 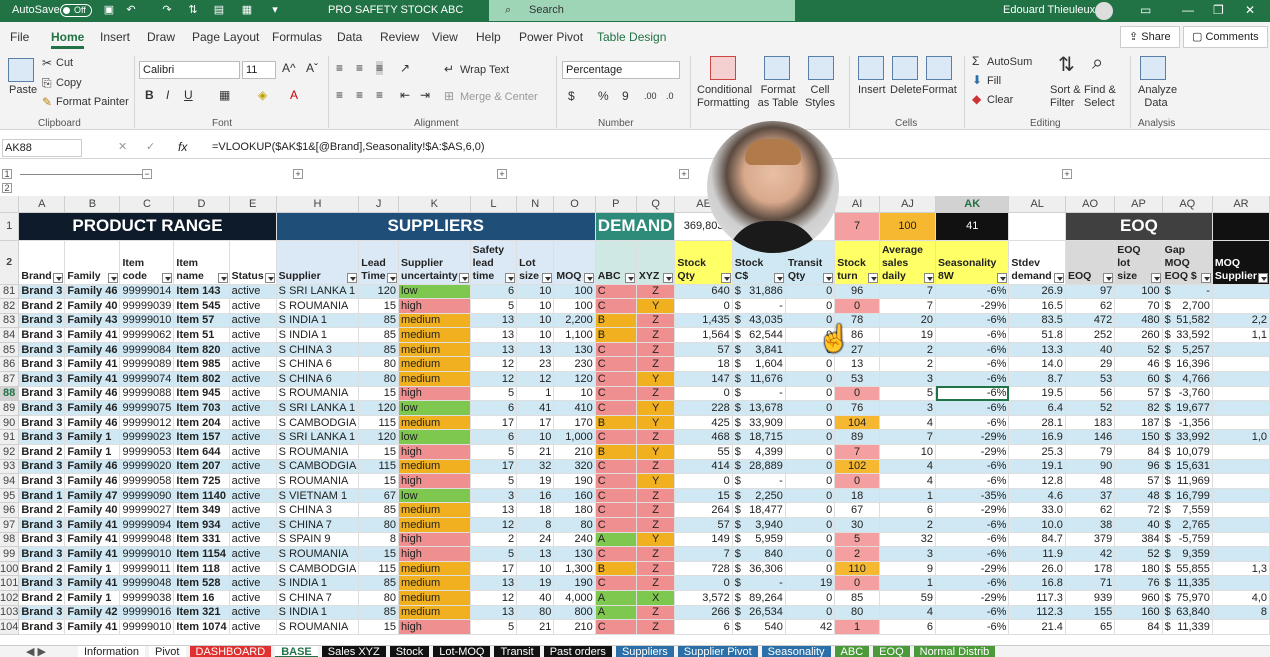 What do you see at coordinates (147, 262) in the screenshot?
I see `column-header-item-code: Item code` at bounding box center [147, 262].